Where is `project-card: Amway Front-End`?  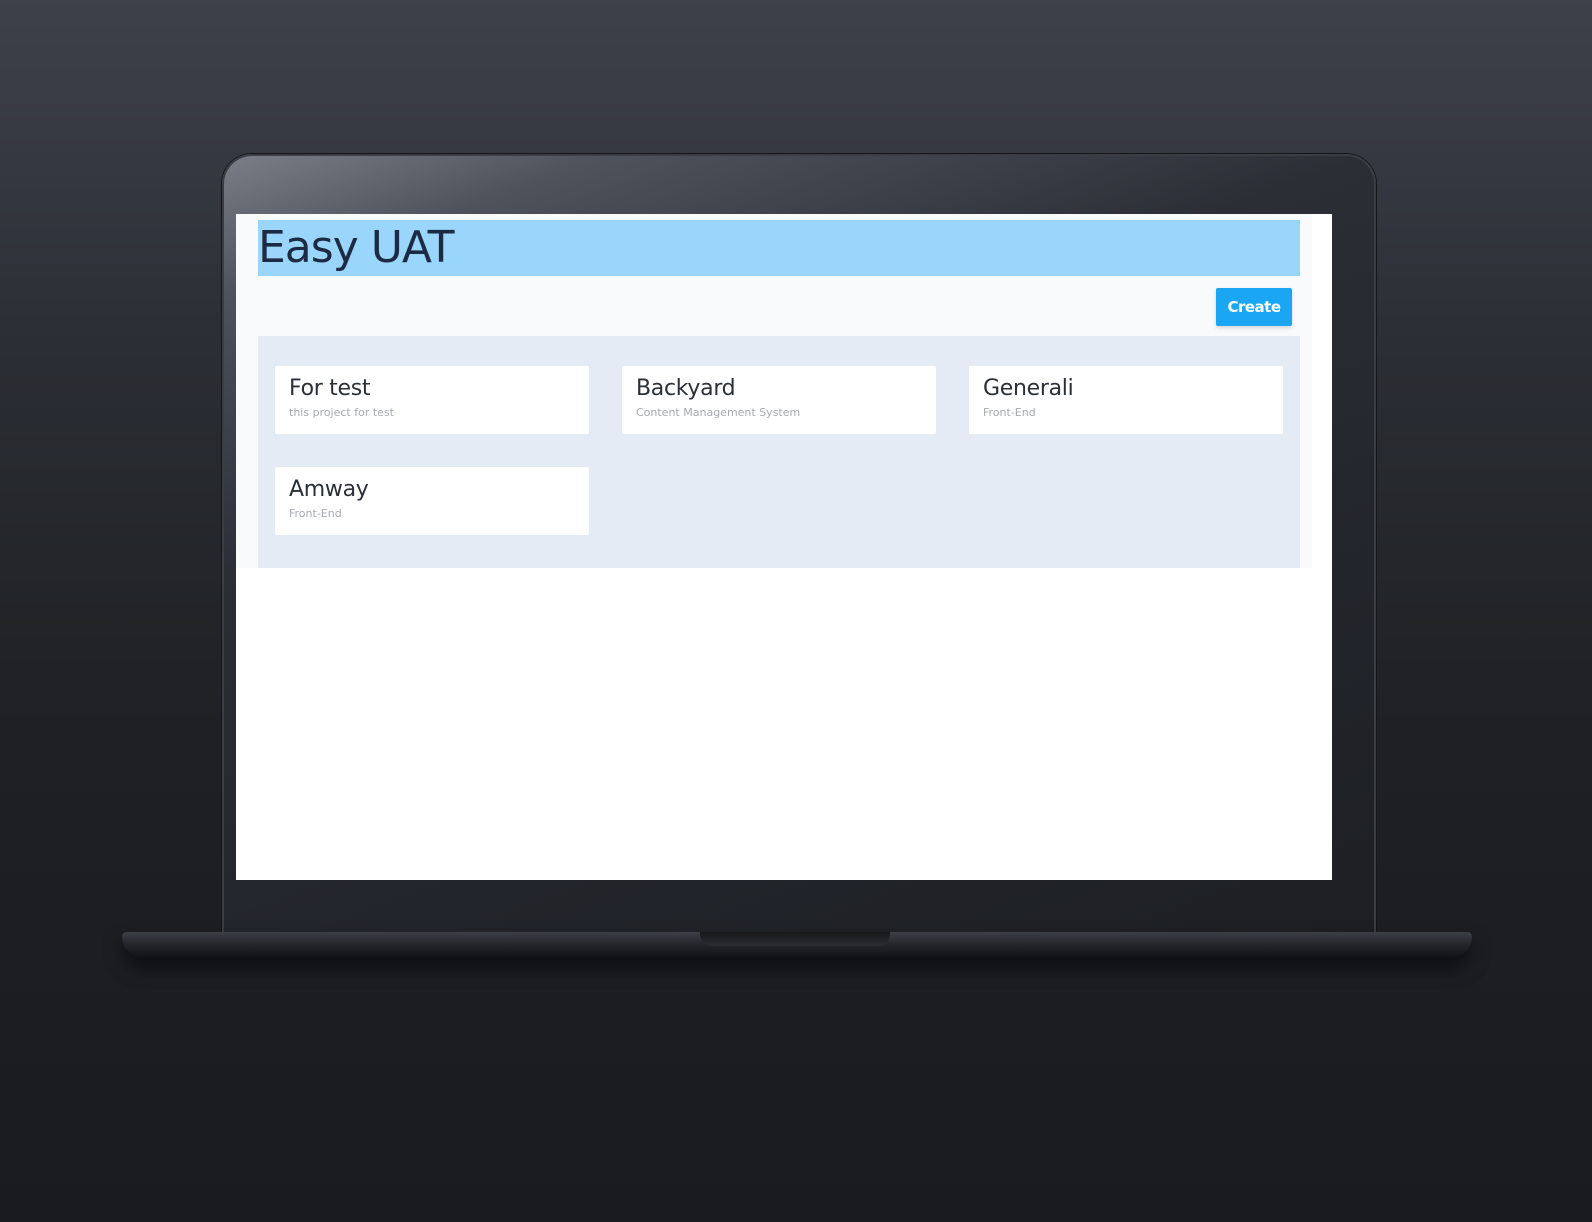
project-card: Amway Front-End is located at coordinates (432, 501).